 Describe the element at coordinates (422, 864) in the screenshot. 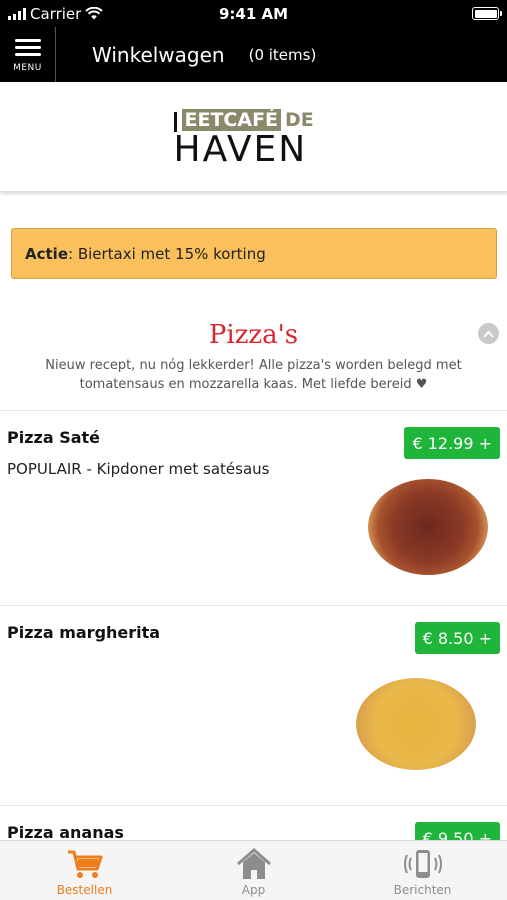

I see `phone-vibrate-icon` at that location.